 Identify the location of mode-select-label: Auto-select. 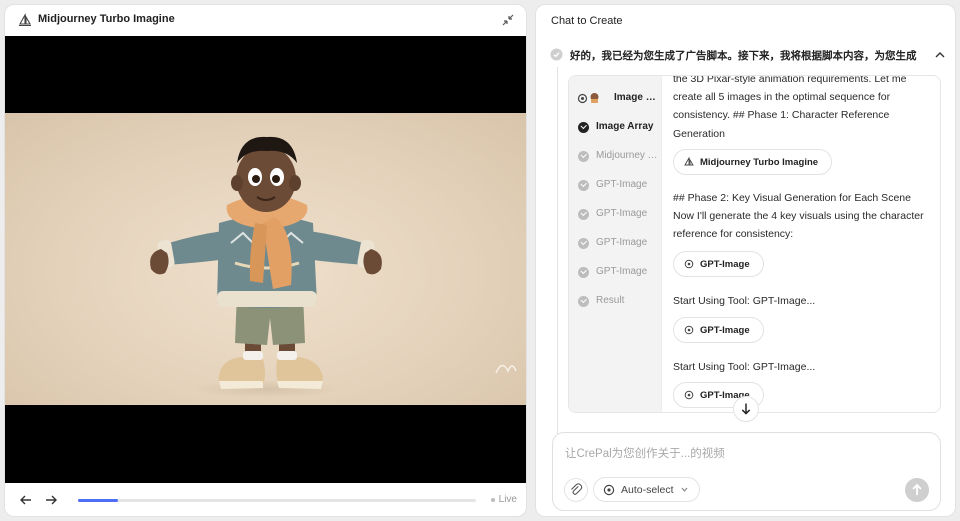
(647, 489).